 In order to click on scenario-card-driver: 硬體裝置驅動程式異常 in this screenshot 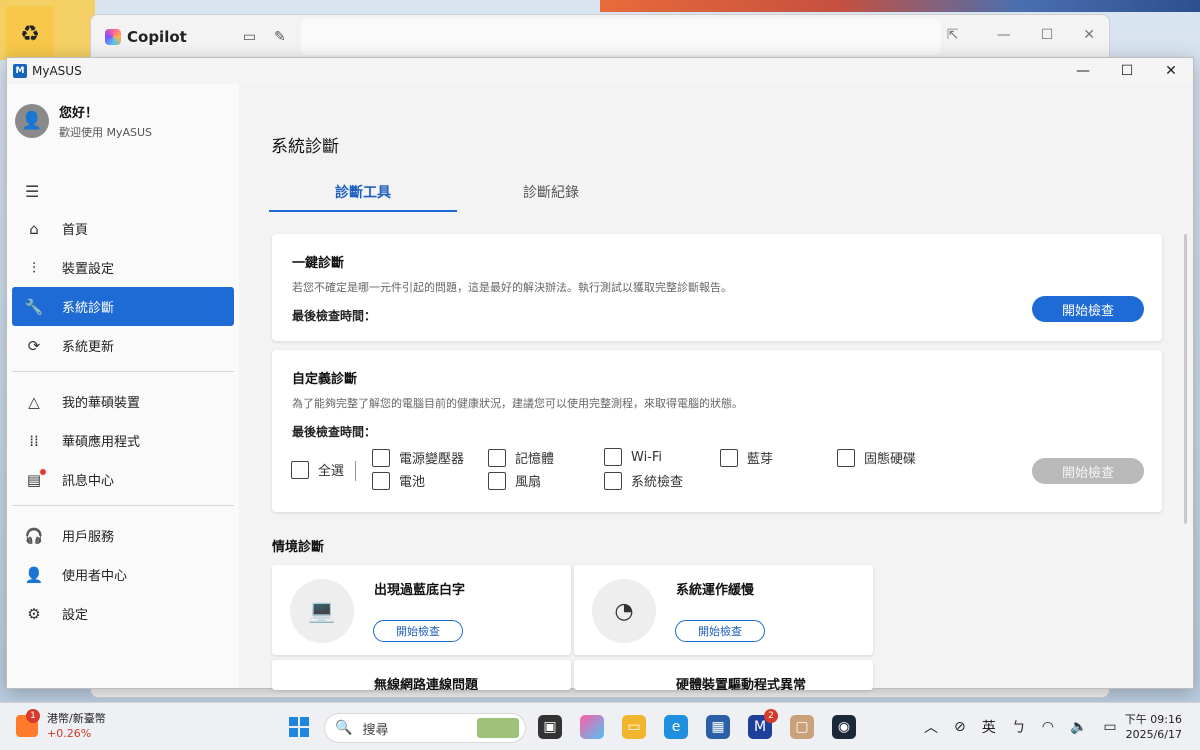, I will do `click(723, 675)`.